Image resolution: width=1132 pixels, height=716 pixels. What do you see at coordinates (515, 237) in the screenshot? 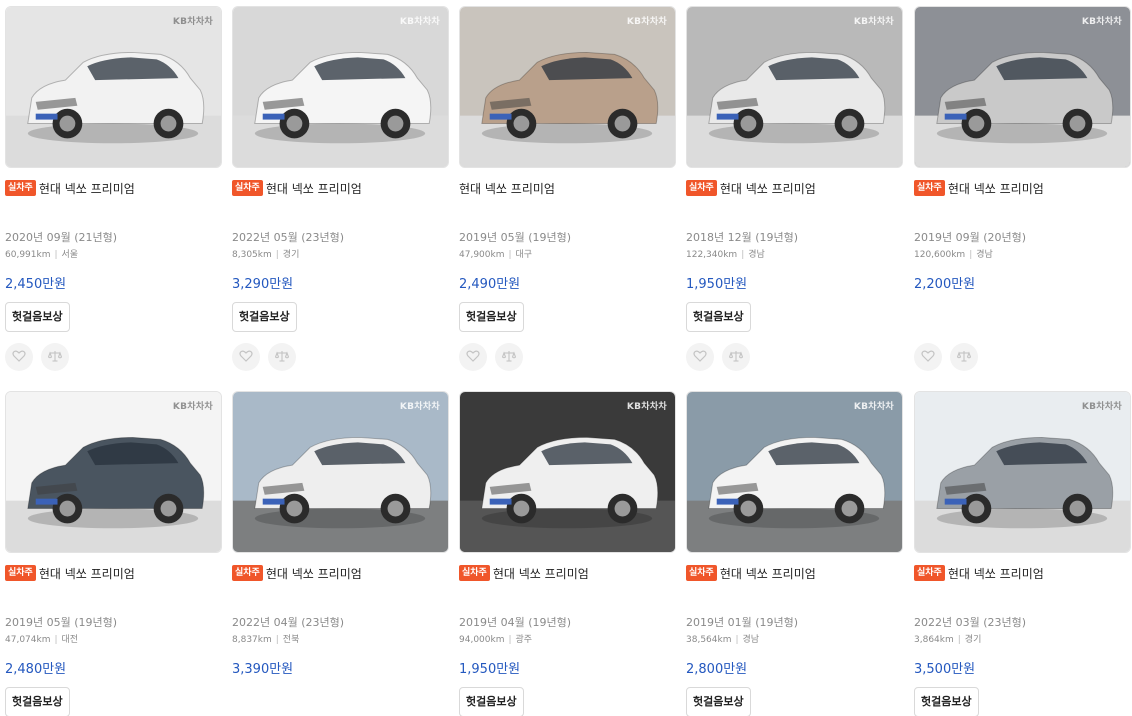
I see `car-year: 2019년 05월 (19년형)` at bounding box center [515, 237].